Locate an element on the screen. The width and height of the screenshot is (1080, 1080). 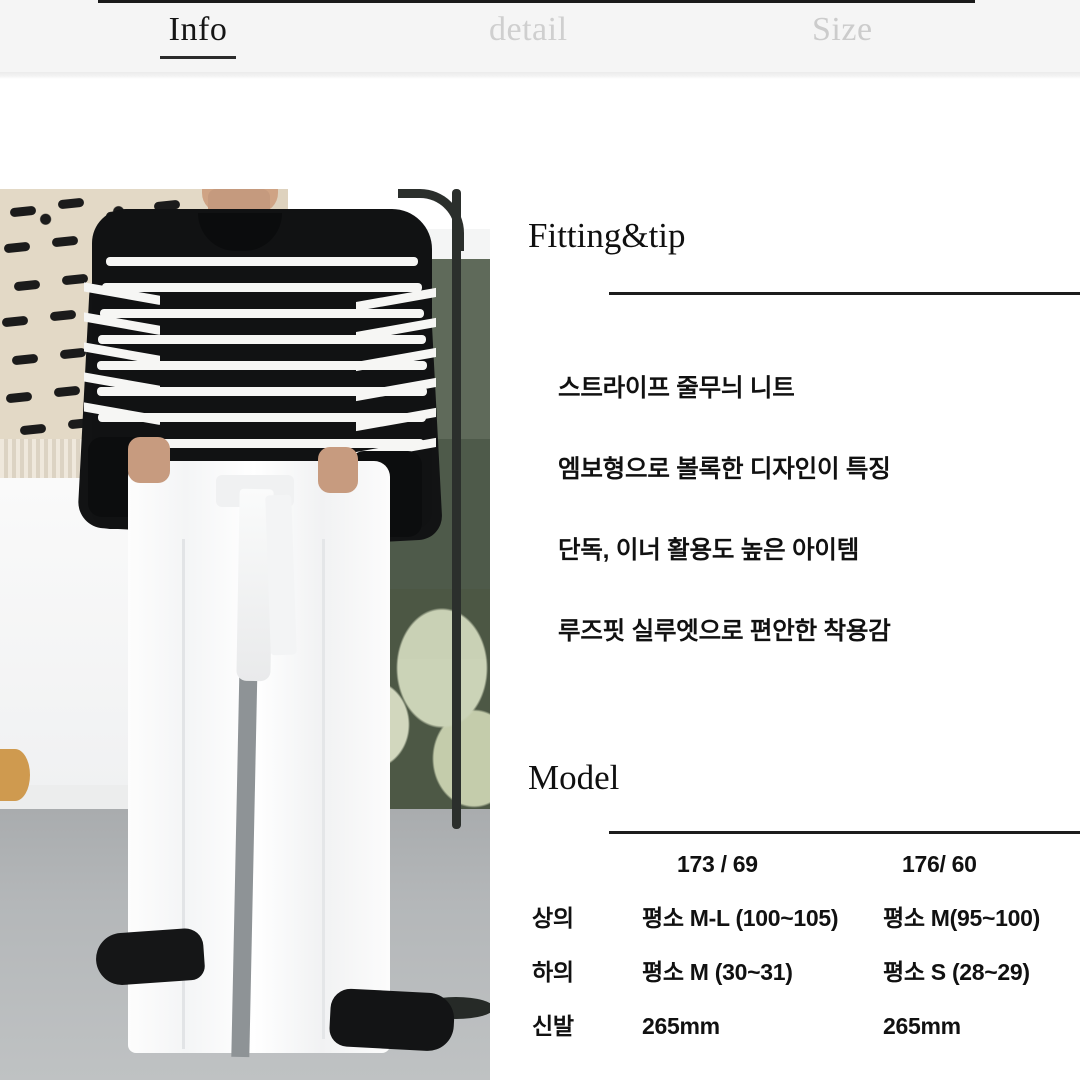
photo-pant-crease-right is located at coordinates (323, 789).